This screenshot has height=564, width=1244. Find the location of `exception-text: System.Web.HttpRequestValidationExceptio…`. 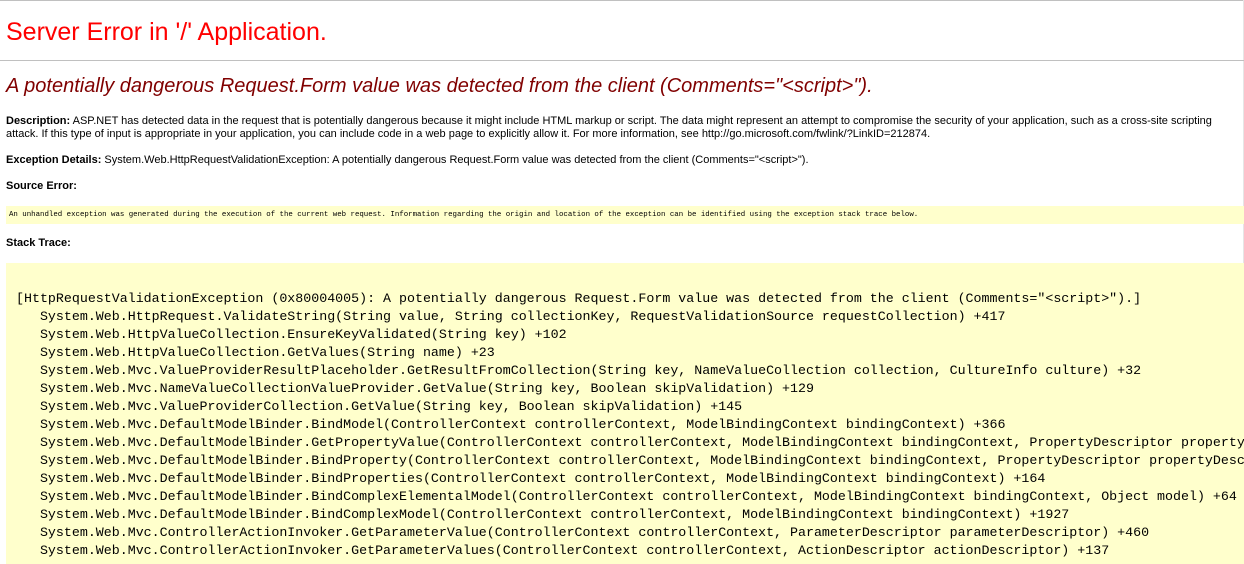

exception-text: System.Web.HttpRequestValidationExceptio… is located at coordinates (455, 160).